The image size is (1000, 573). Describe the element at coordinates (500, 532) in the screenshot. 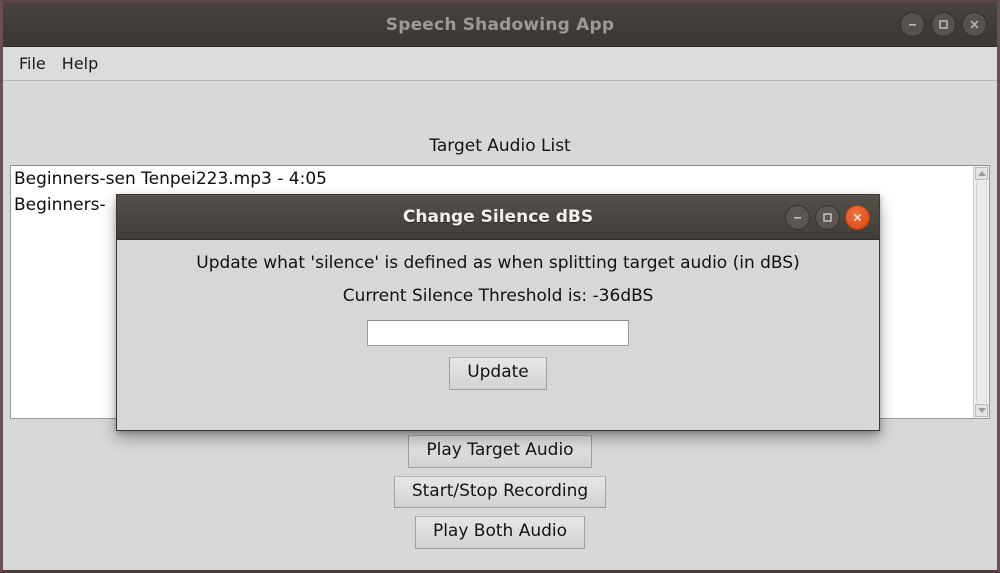

I see `play-both-audio-button: Play Both Audio` at that location.